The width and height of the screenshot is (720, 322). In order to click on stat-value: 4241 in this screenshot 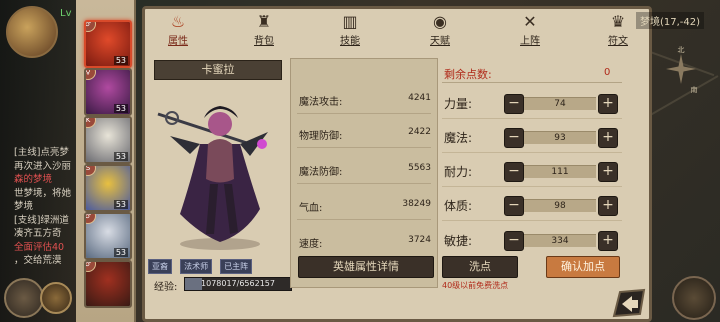, I will do `click(419, 98)`.